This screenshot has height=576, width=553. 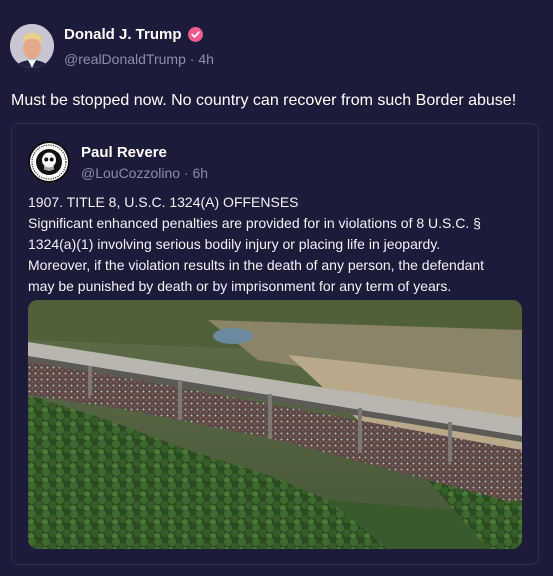 What do you see at coordinates (201, 173) in the screenshot?
I see `quoted-post-time: 6h` at bounding box center [201, 173].